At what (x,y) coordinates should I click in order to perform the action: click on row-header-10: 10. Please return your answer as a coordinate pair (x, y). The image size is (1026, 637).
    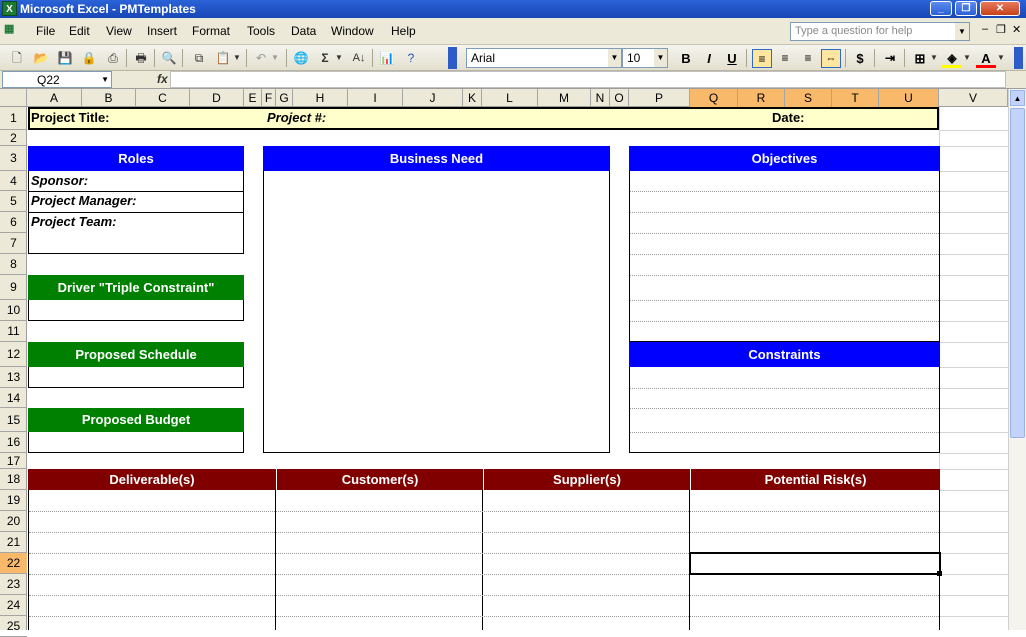
    Looking at the image, I should click on (13, 310).